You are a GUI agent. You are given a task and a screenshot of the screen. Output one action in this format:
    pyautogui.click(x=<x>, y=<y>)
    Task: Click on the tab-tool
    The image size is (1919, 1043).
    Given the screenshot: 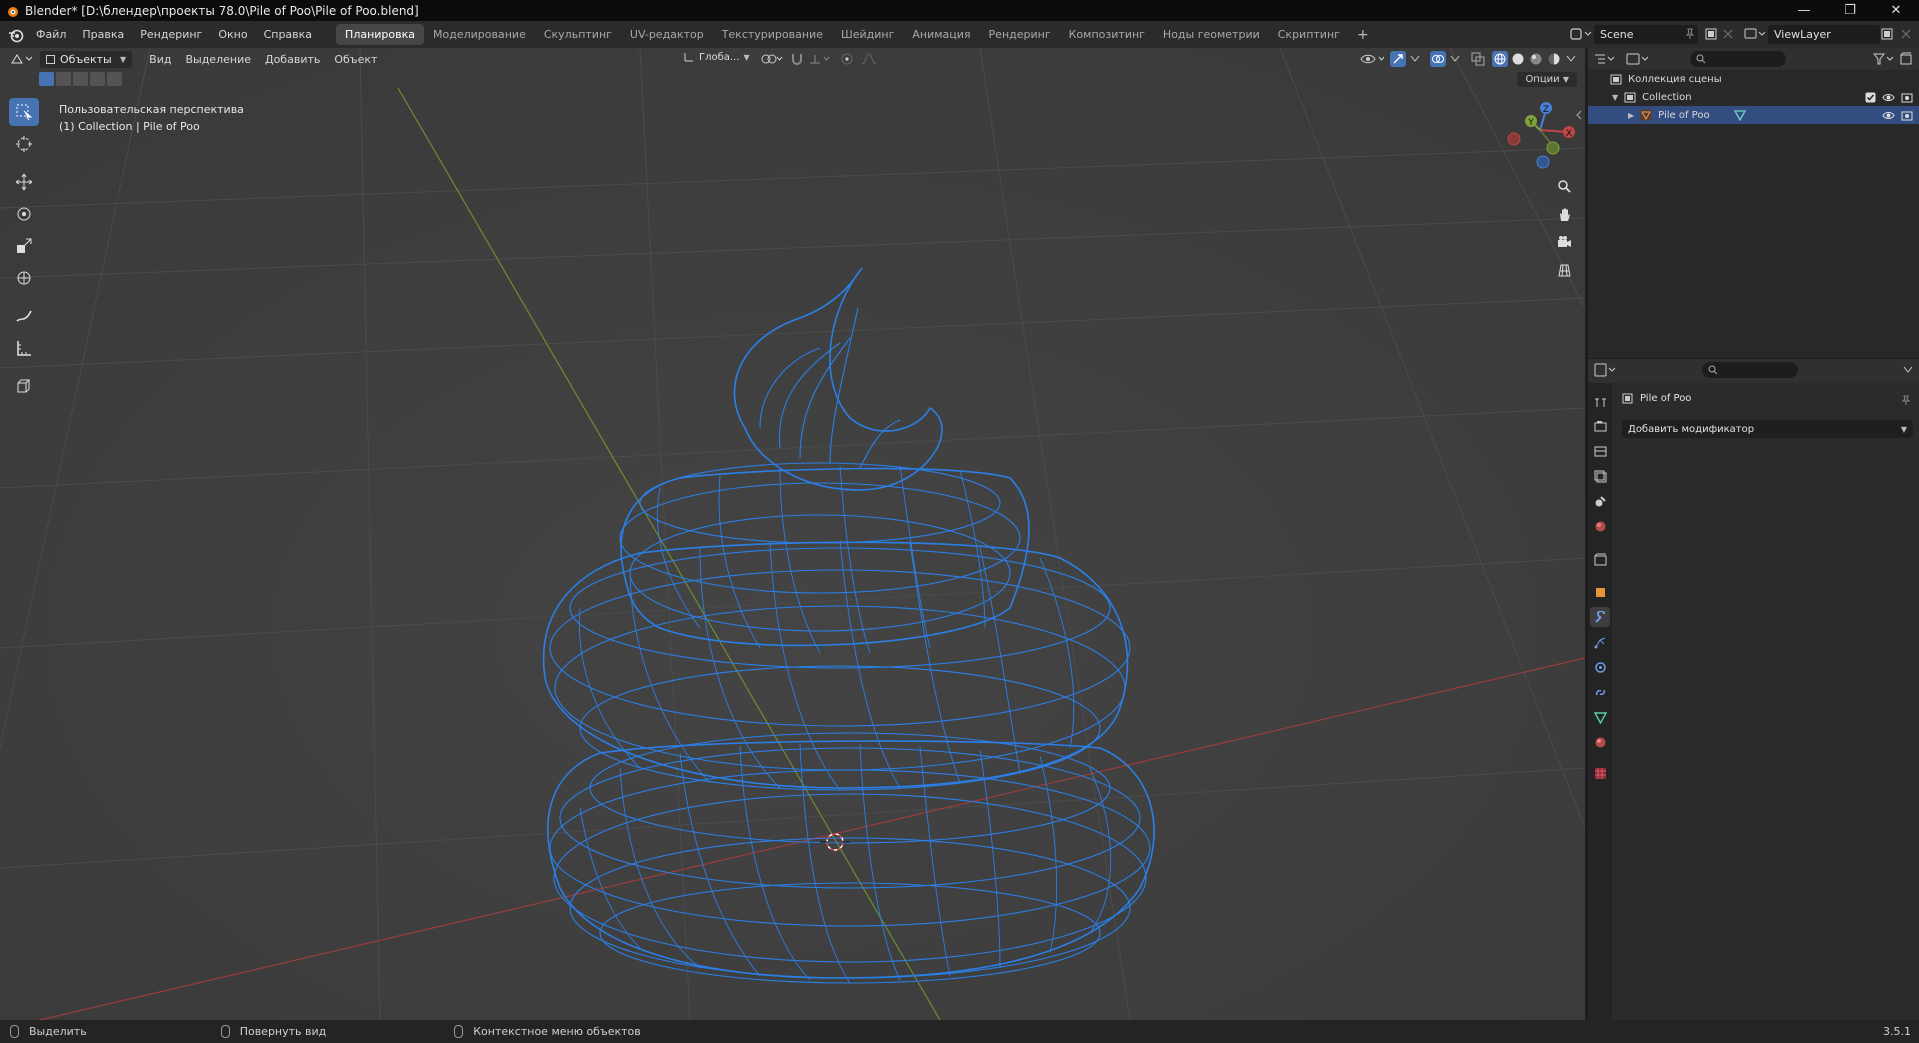 What is the action you would take?
    pyautogui.click(x=1600, y=401)
    